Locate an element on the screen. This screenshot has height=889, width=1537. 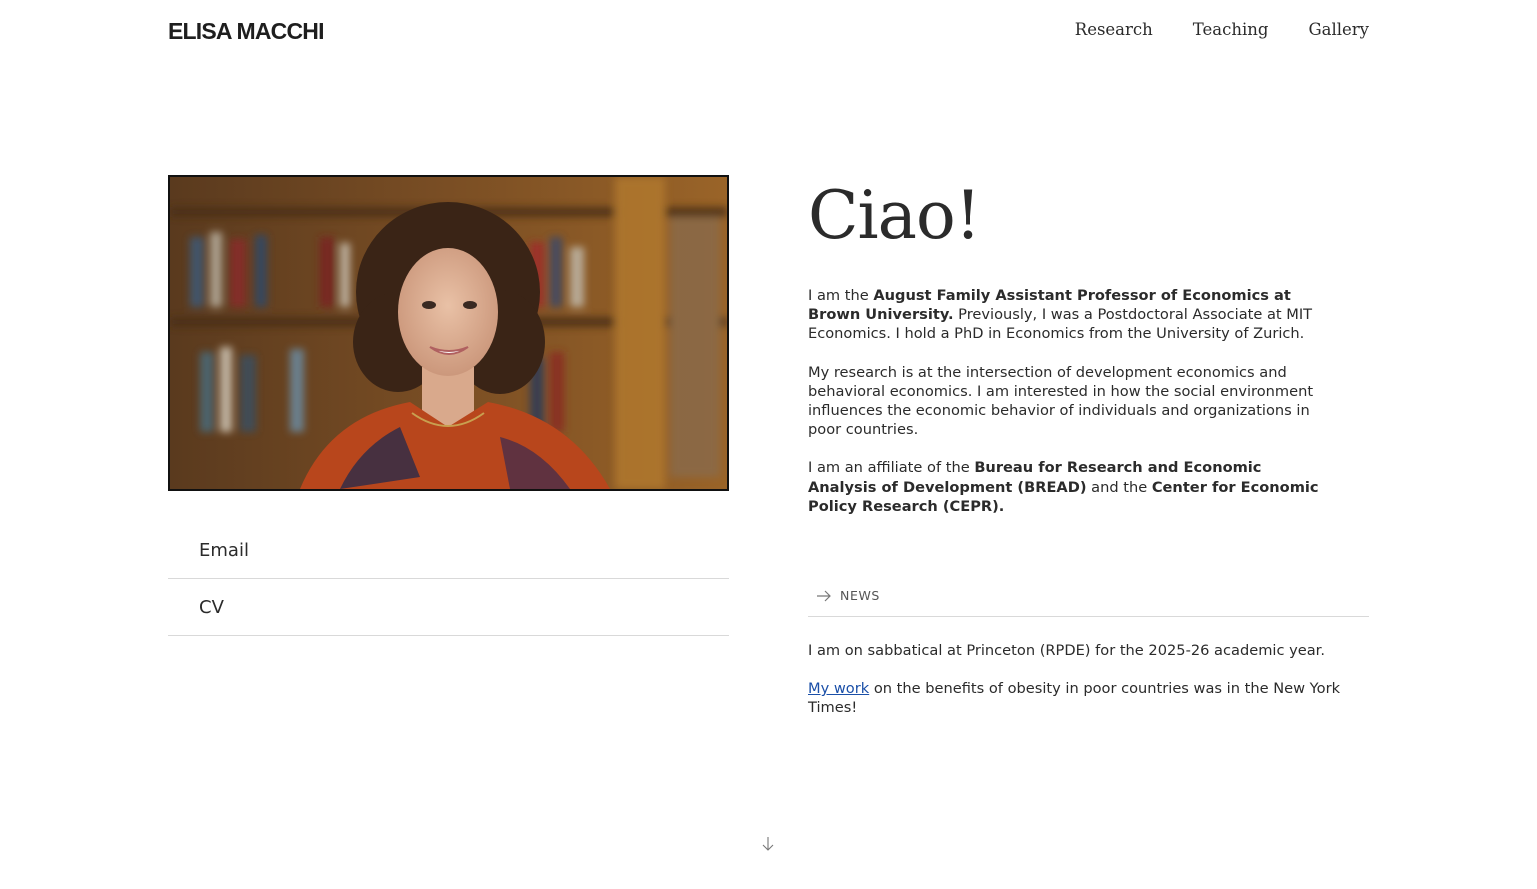
greeting-heading: Ciao! is located at coordinates (894, 215).